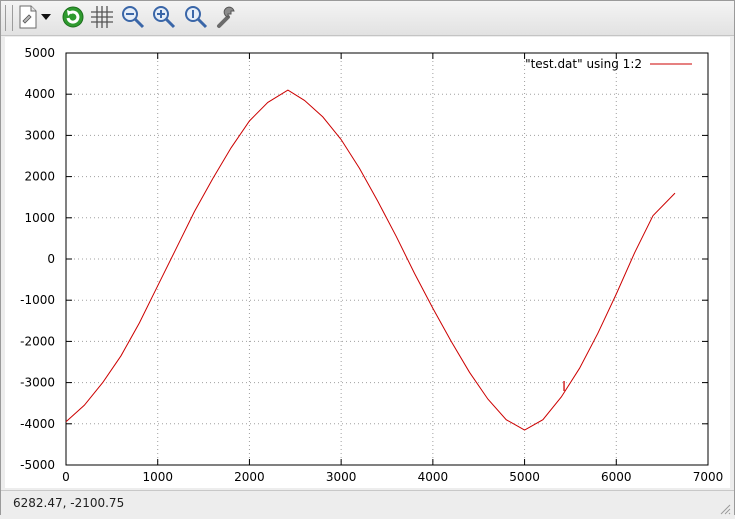 Image resolution: width=735 pixels, height=519 pixels. Describe the element at coordinates (37, 300) in the screenshot. I see `y-tick-label: -1000` at that location.